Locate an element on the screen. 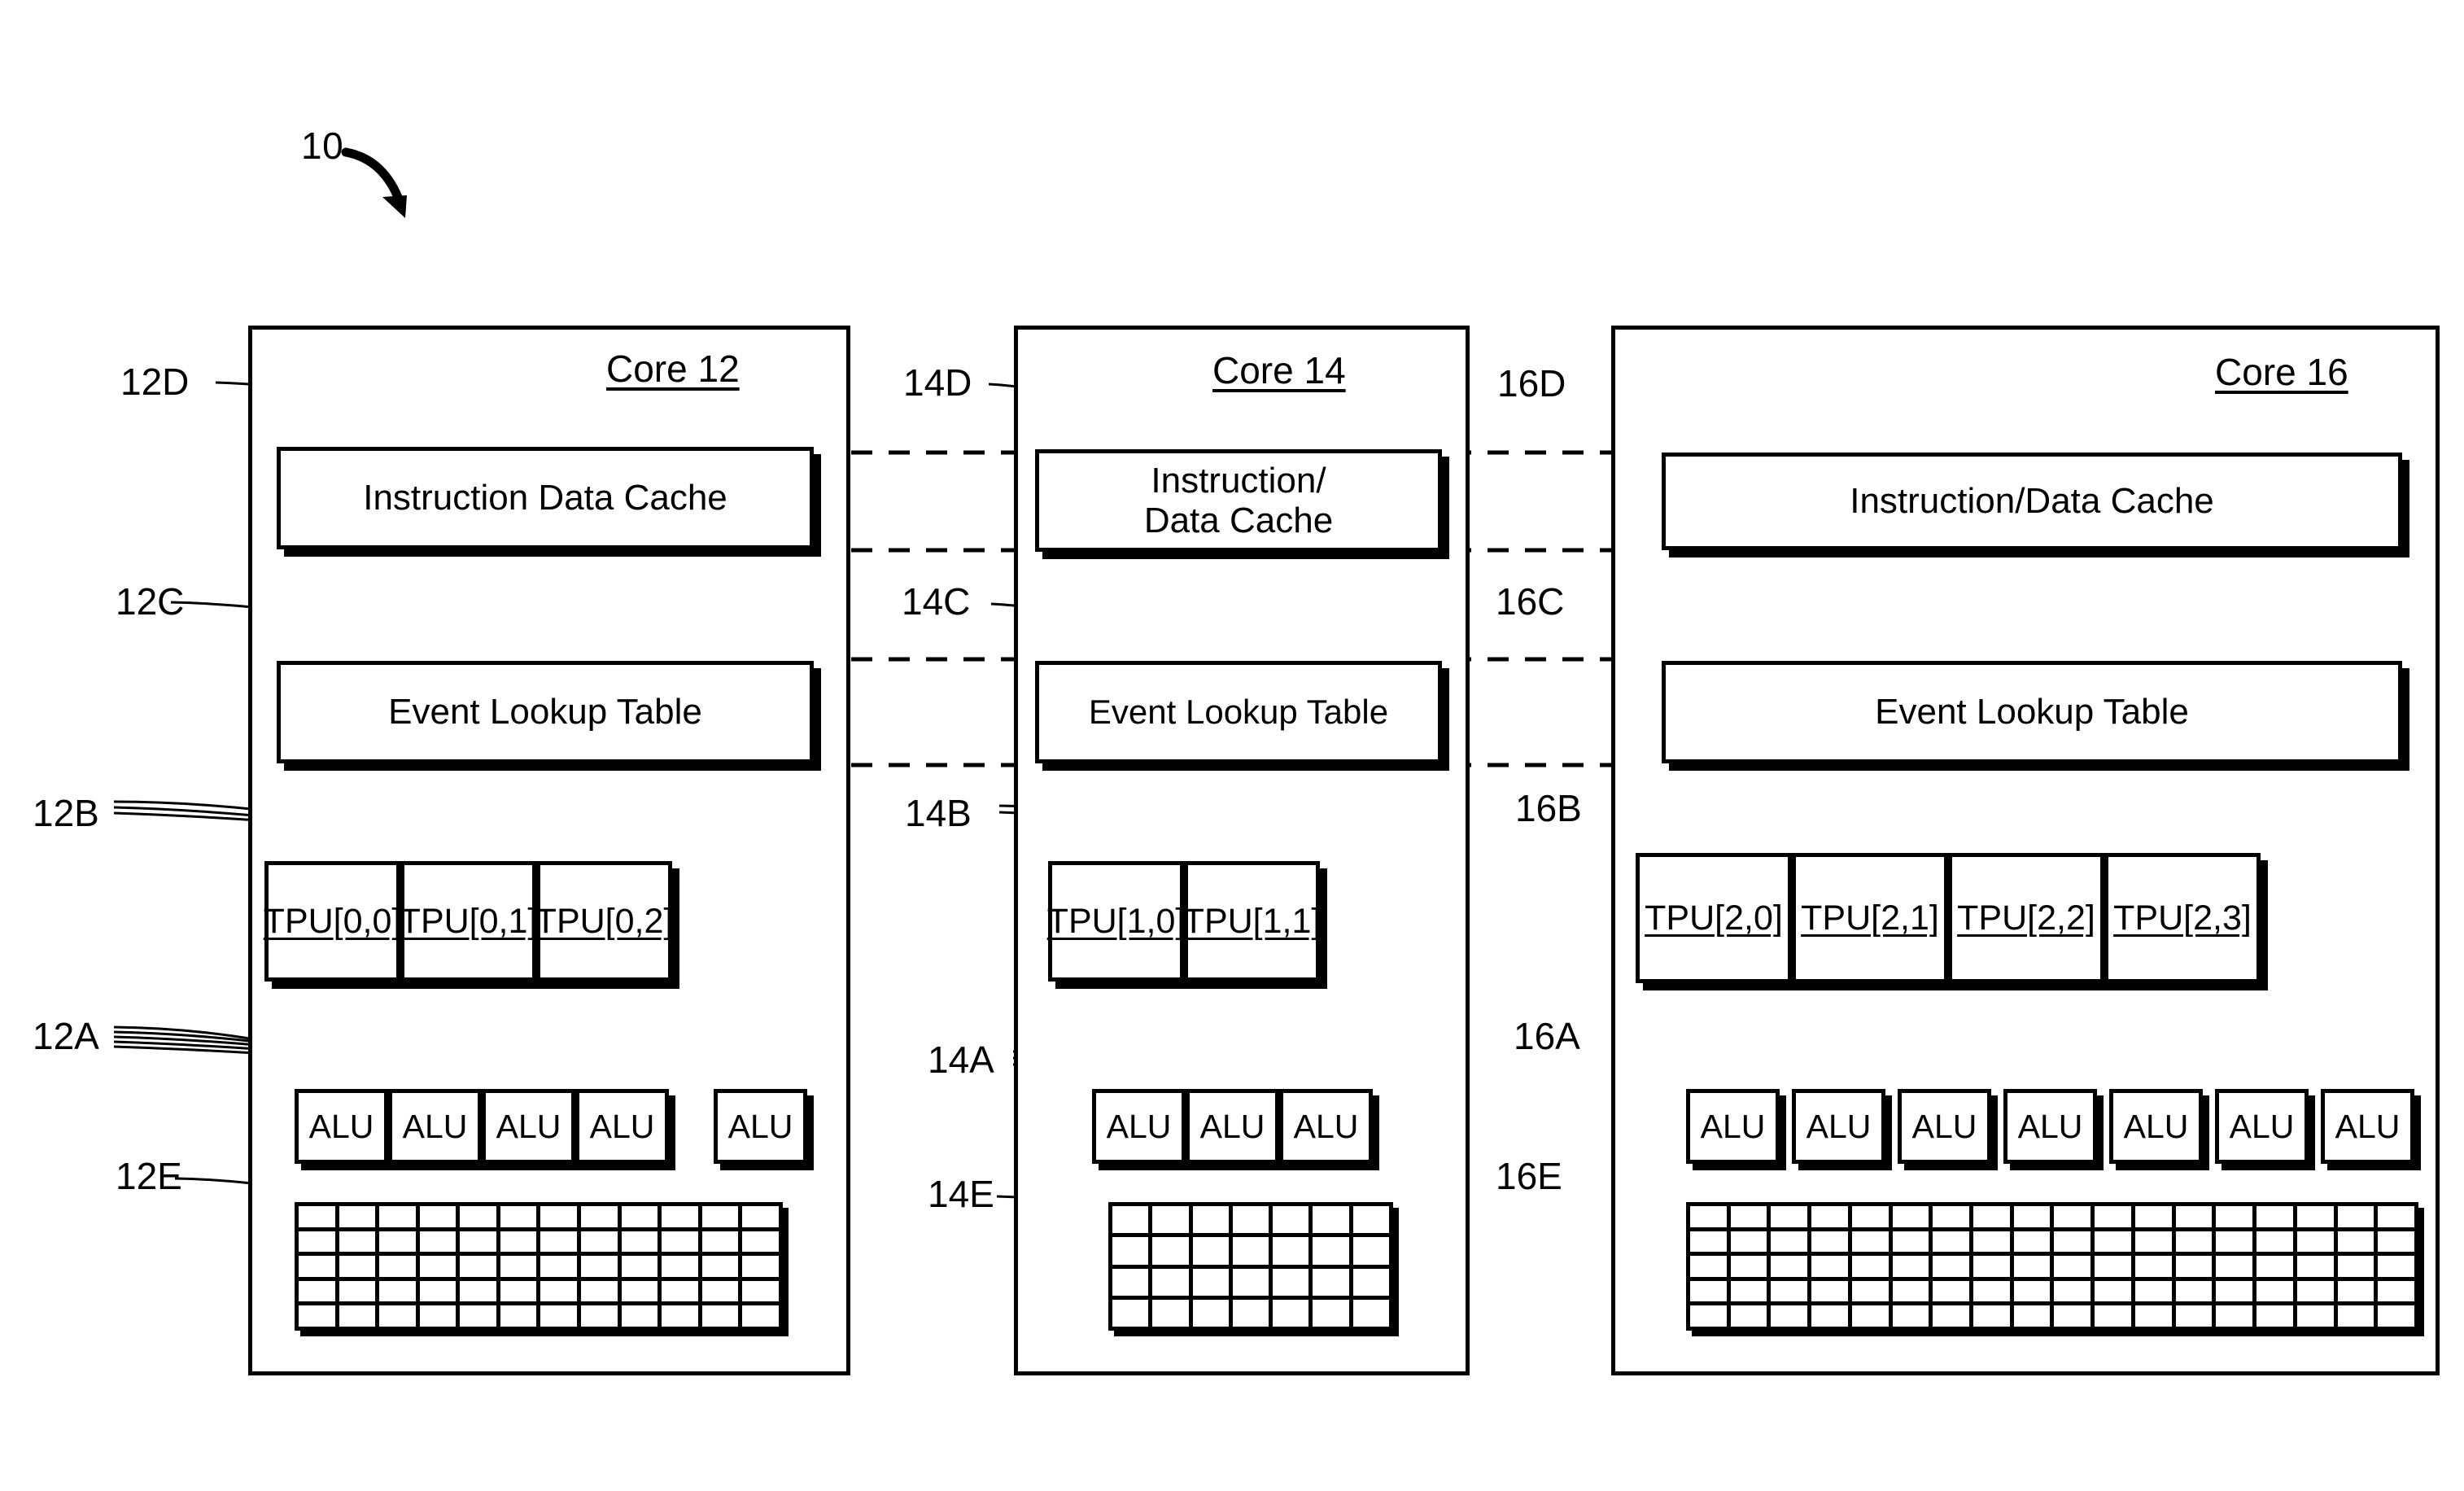 The width and height of the screenshot is (2464, 1491). core-12-event-lookup-table: Event Lookup Table is located at coordinates (545, 712).